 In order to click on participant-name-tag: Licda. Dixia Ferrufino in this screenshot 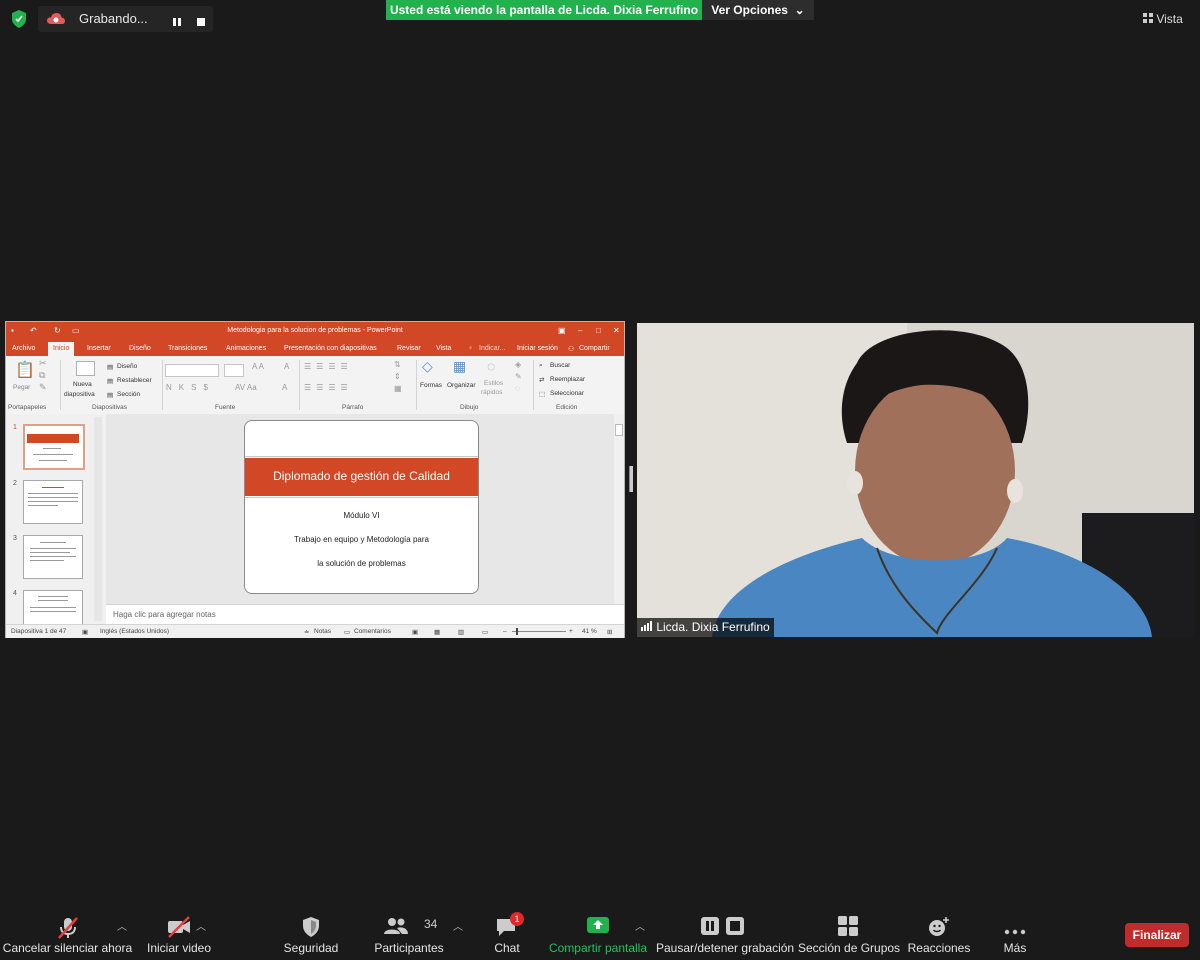, I will do `click(705, 627)`.